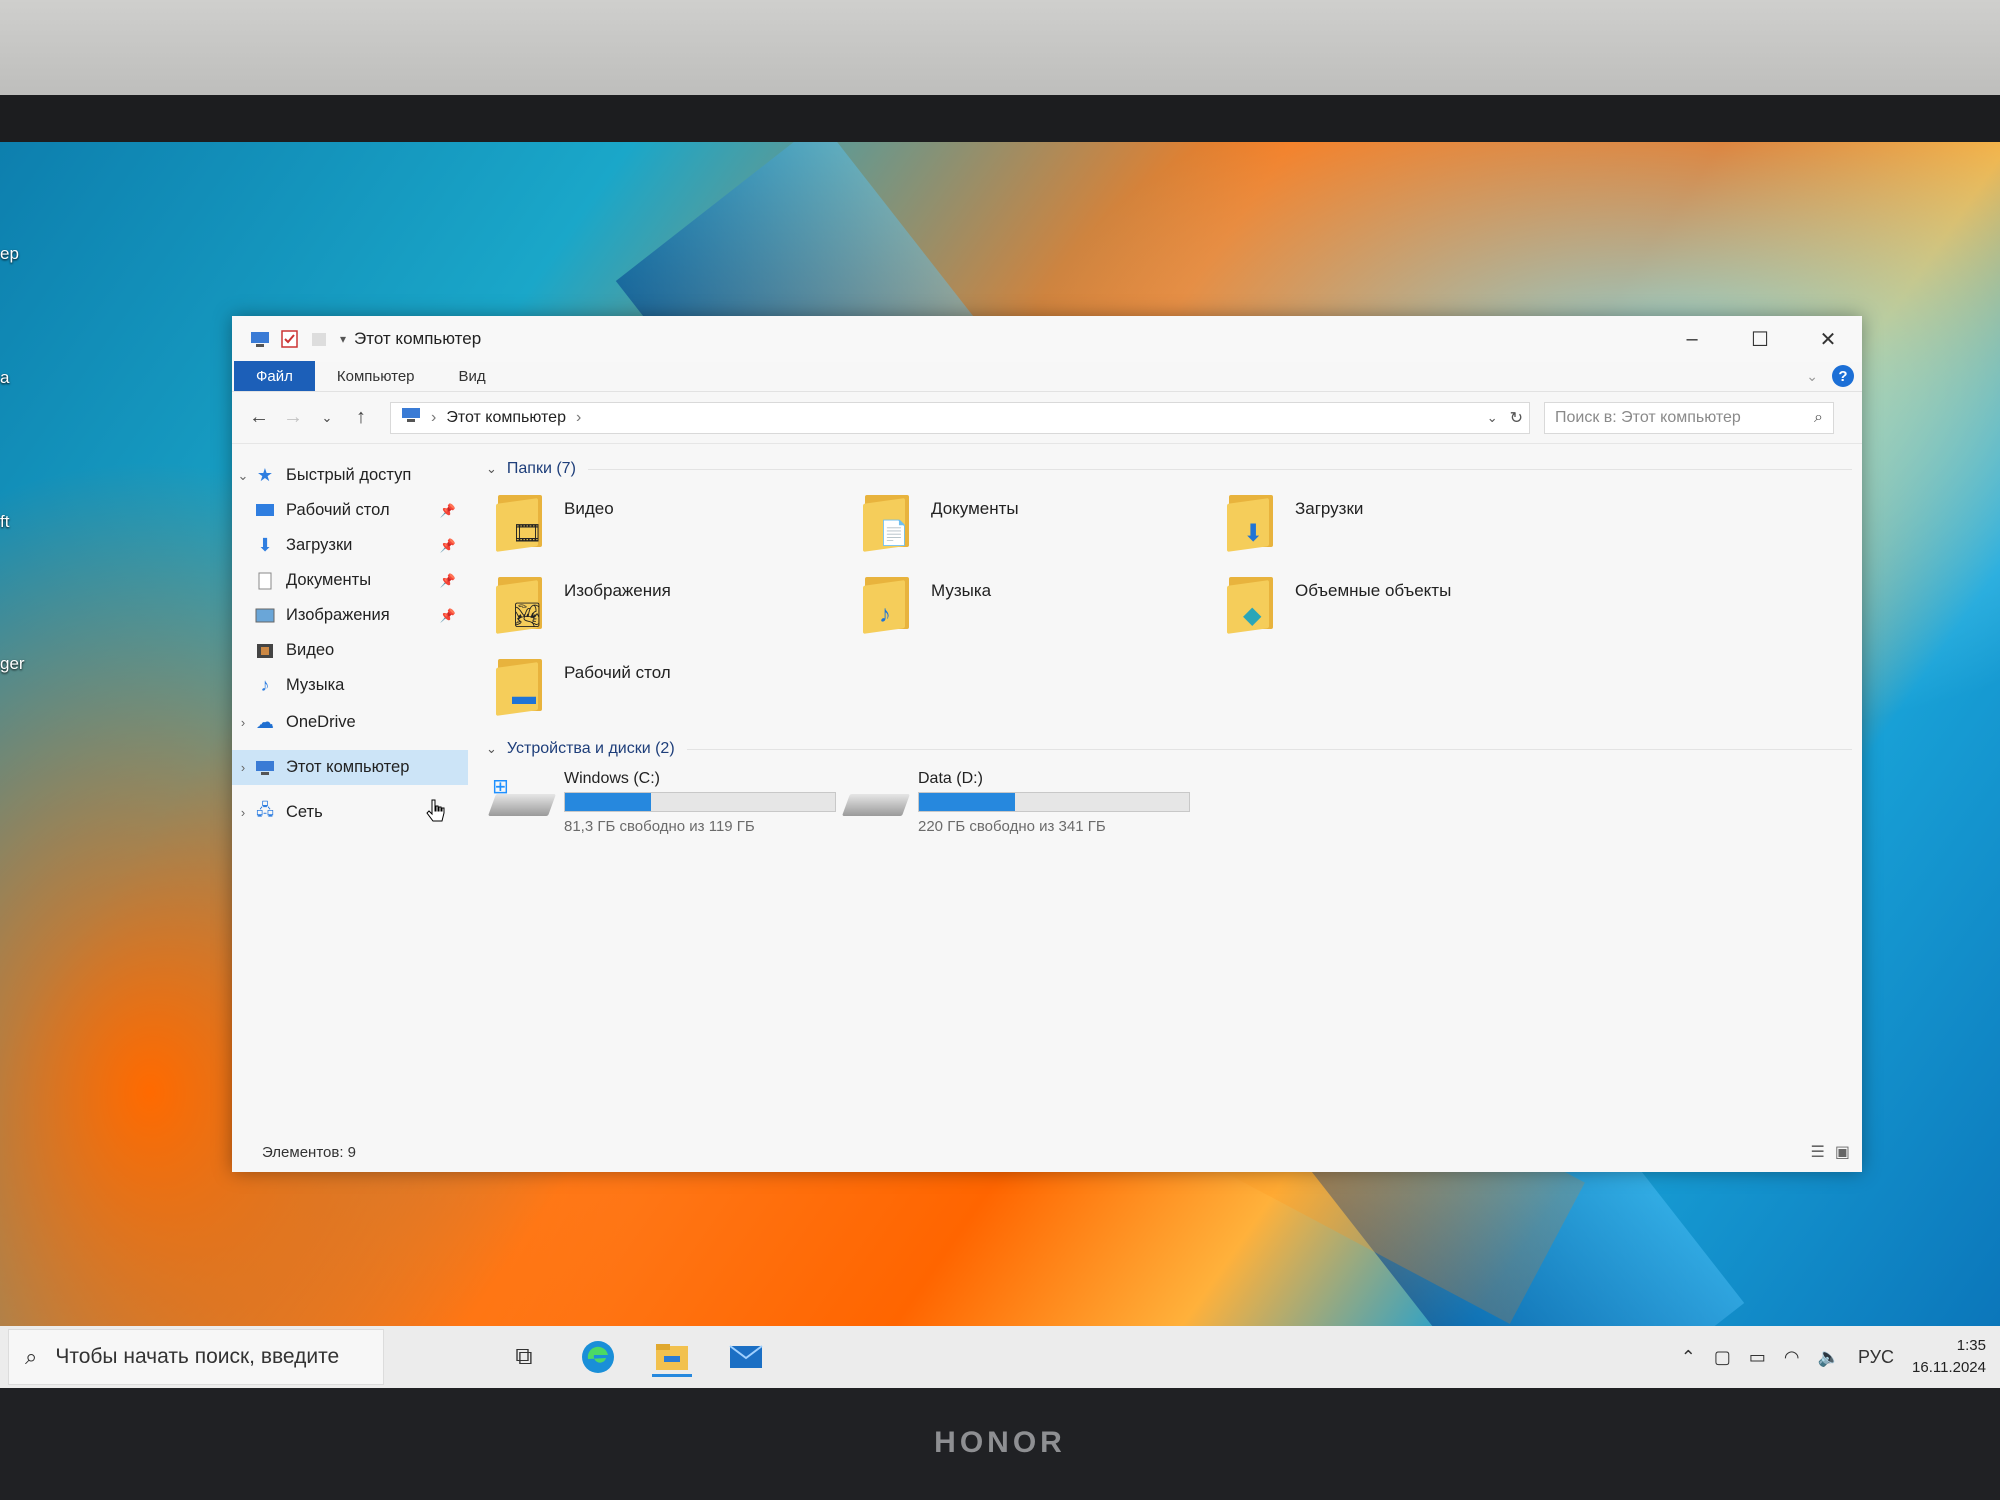 This screenshot has height=1500, width=2000. Describe the element at coordinates (617, 590) in the screenshot. I see `folder-name: Изображения` at that location.